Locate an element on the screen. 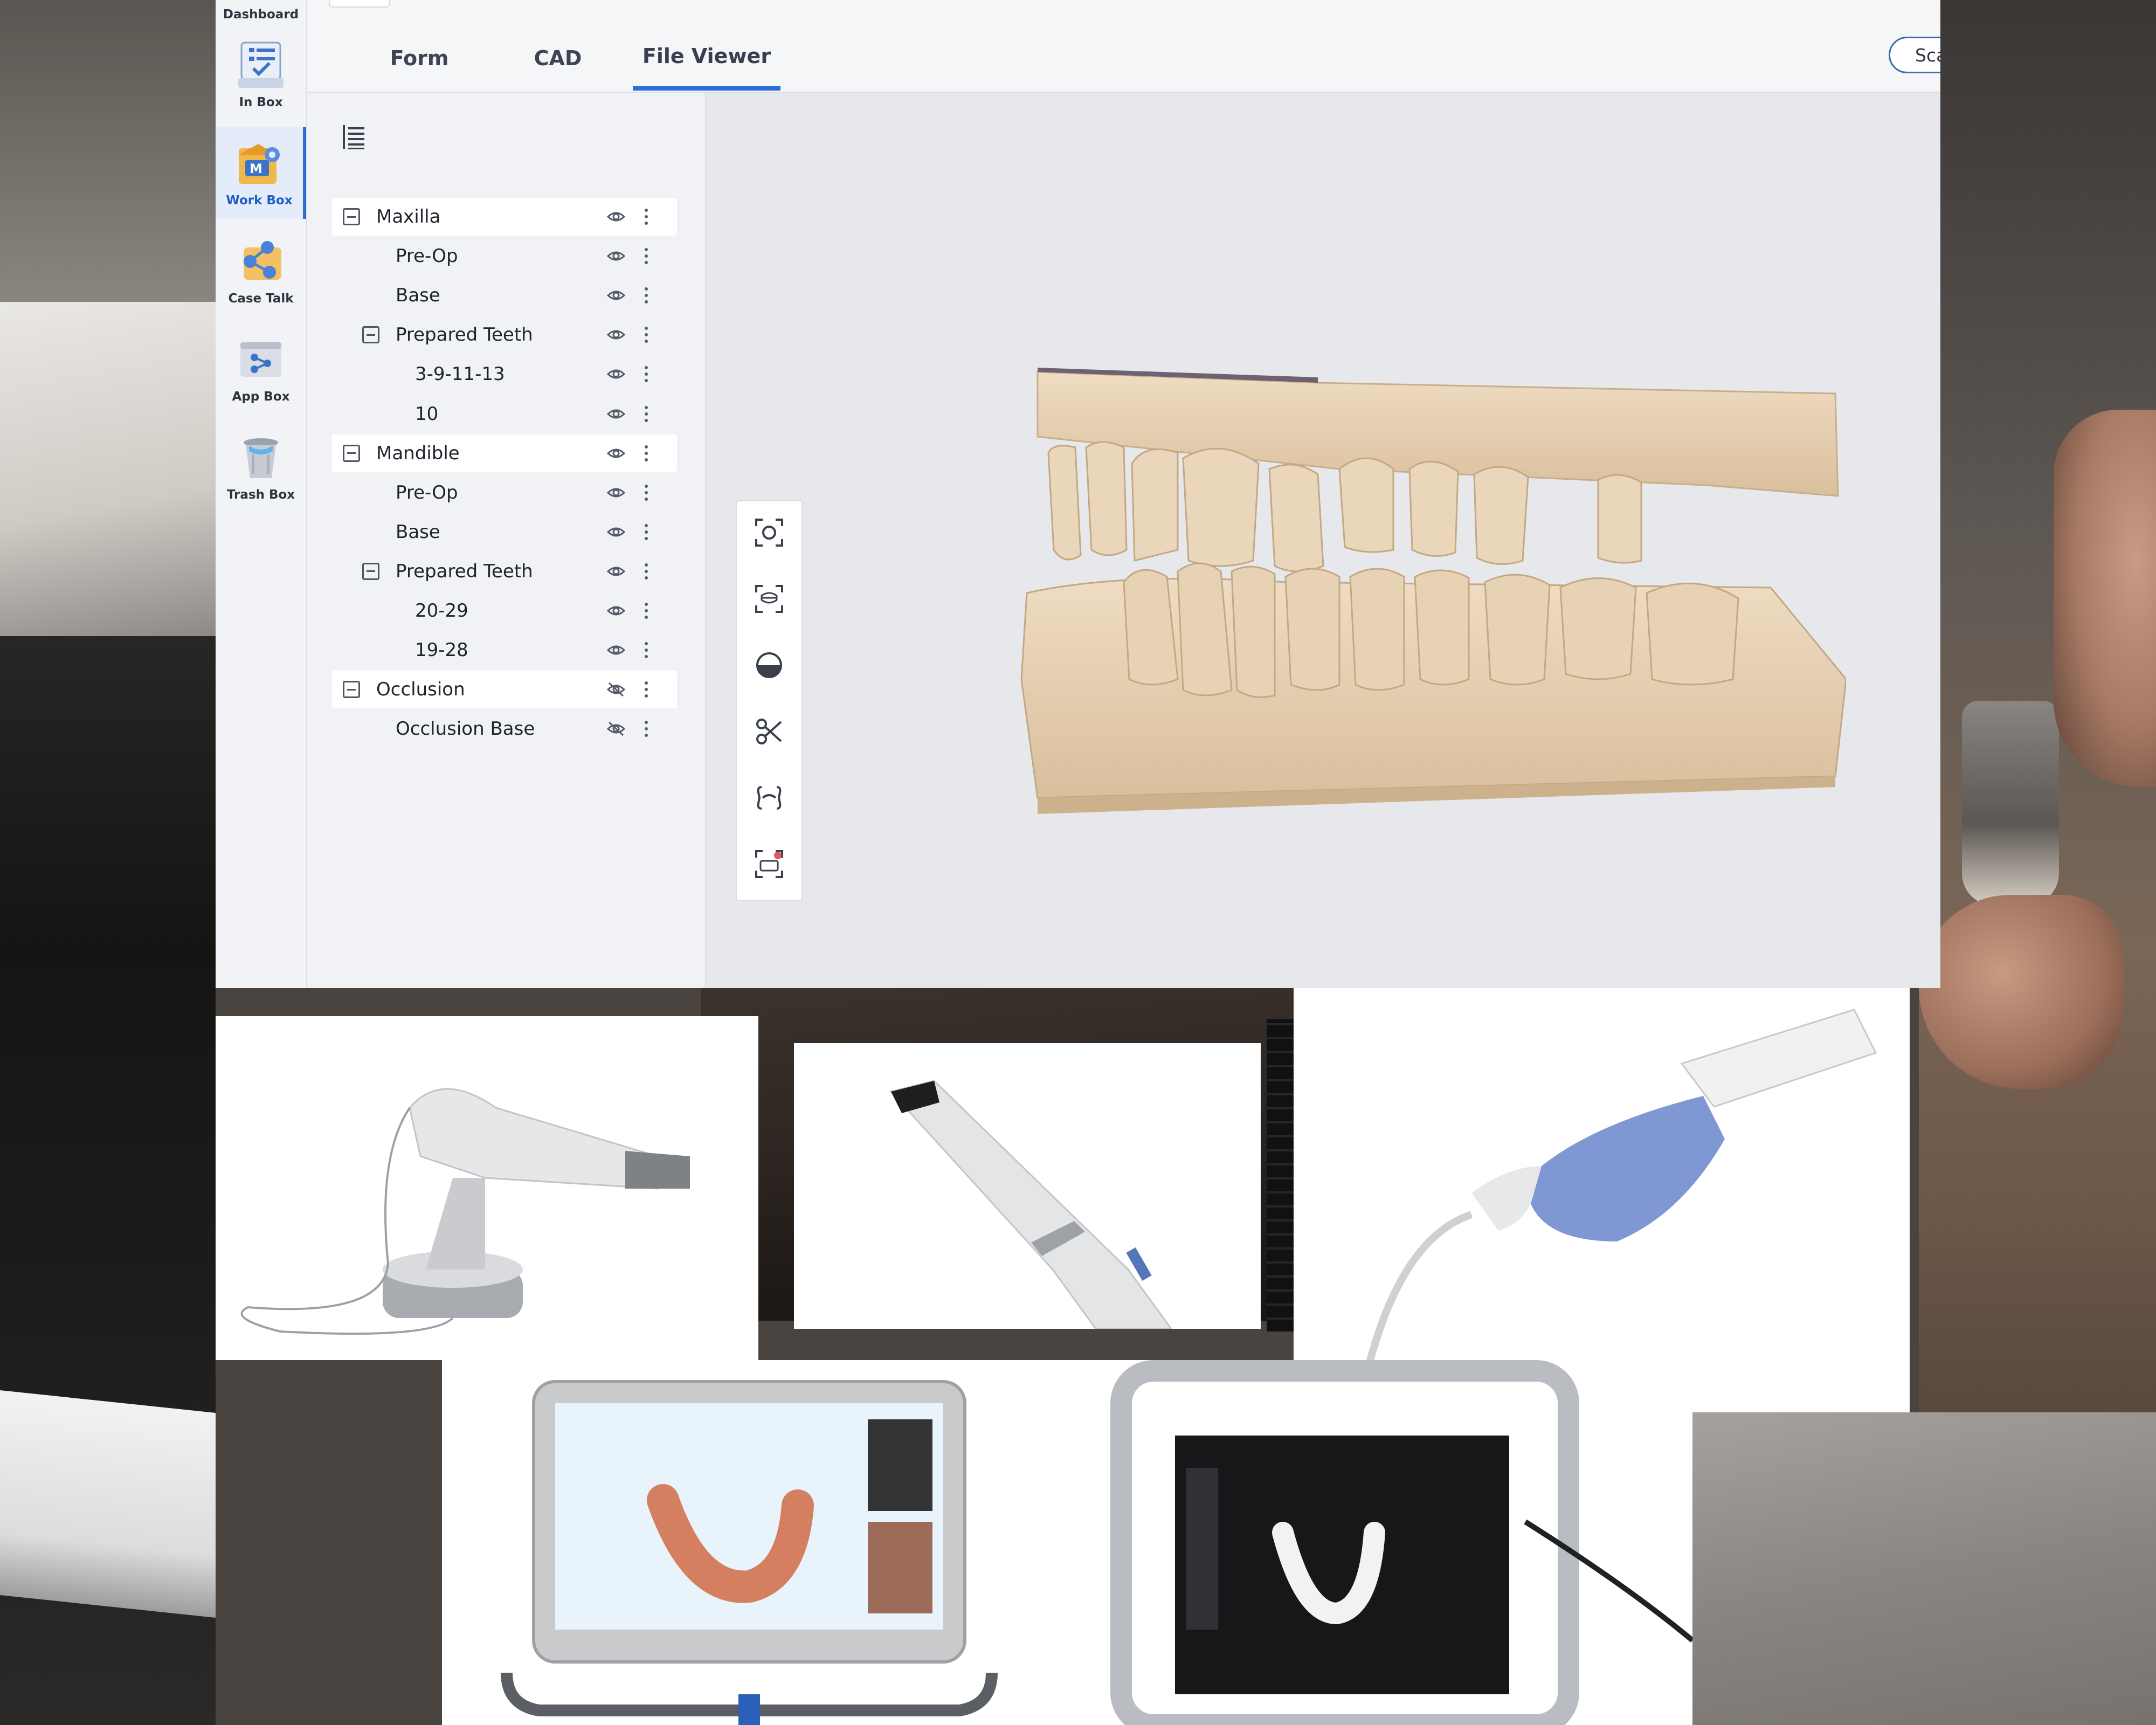 Image resolution: width=2156 pixels, height=1725 pixels. dental-model-3d is located at coordinates (1431, 585).